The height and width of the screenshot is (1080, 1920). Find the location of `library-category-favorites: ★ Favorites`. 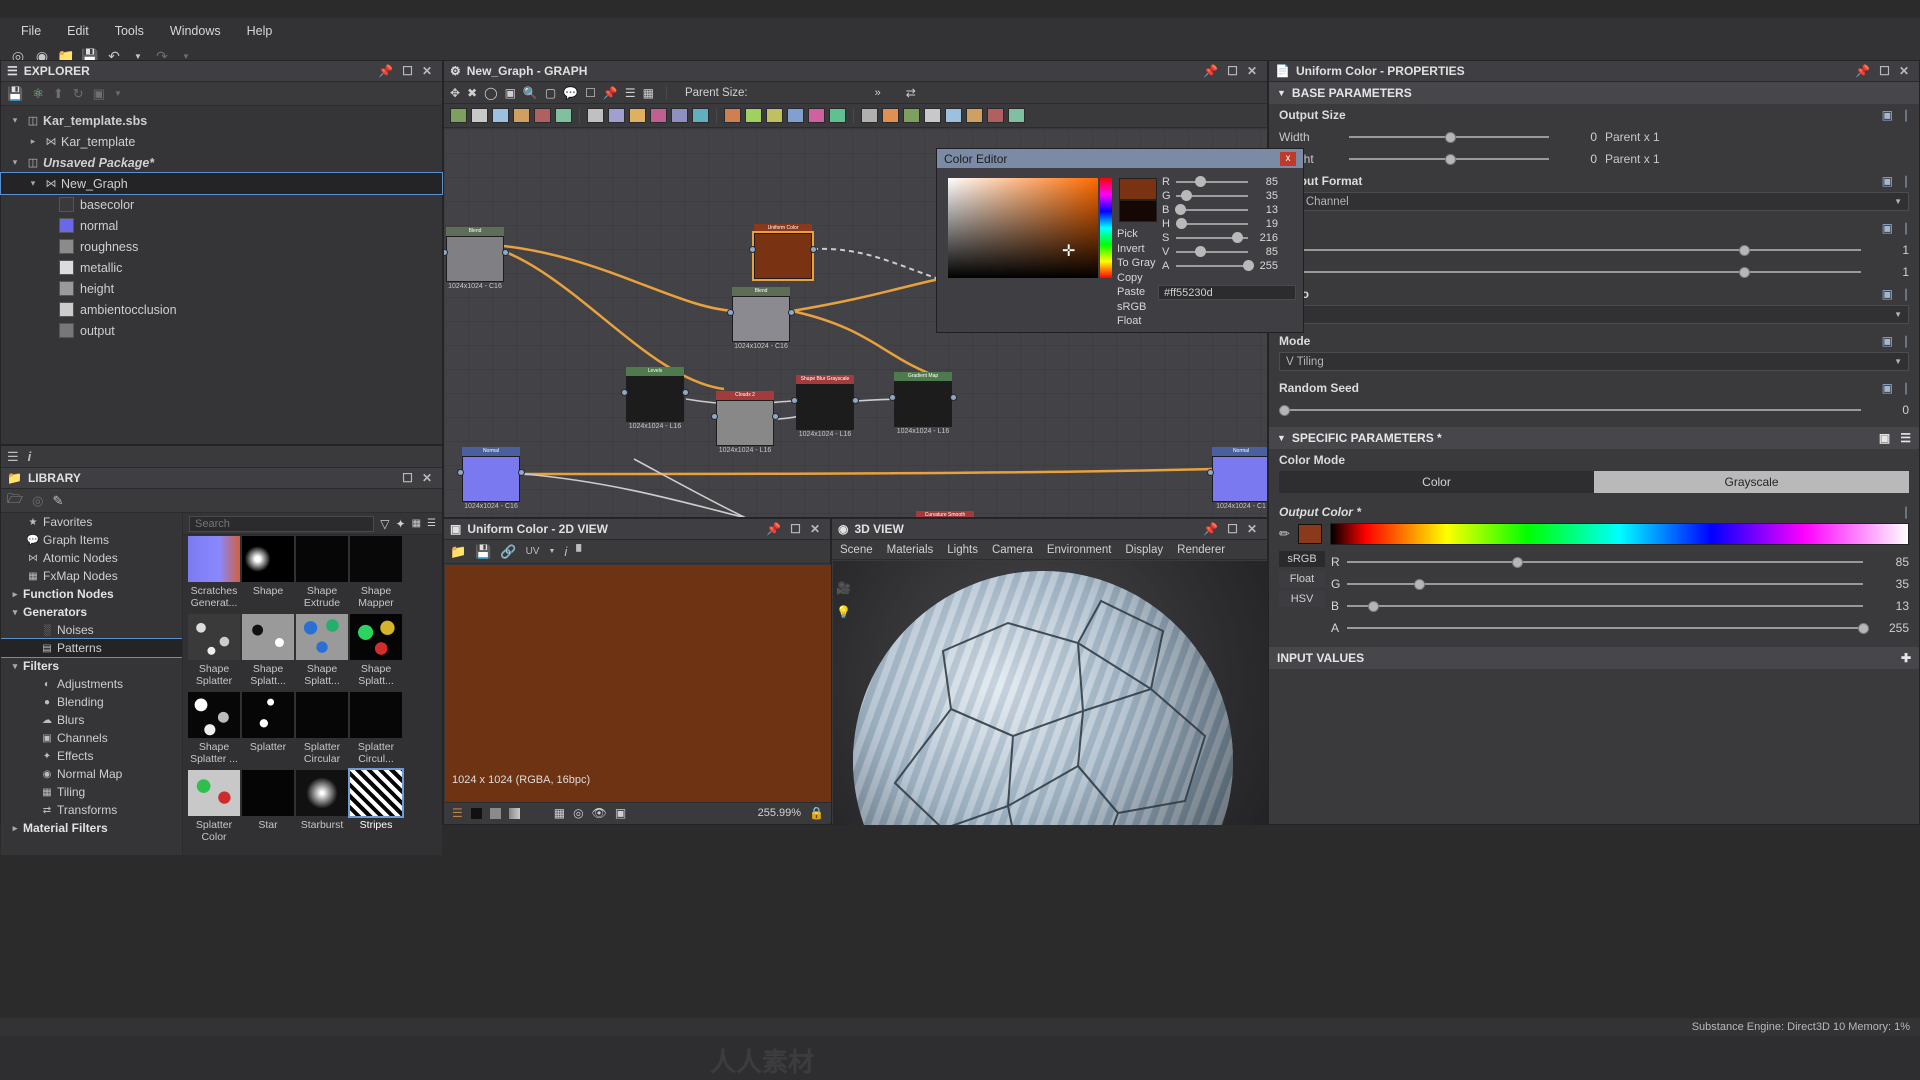

library-category-favorites: ★ Favorites is located at coordinates (91, 522).